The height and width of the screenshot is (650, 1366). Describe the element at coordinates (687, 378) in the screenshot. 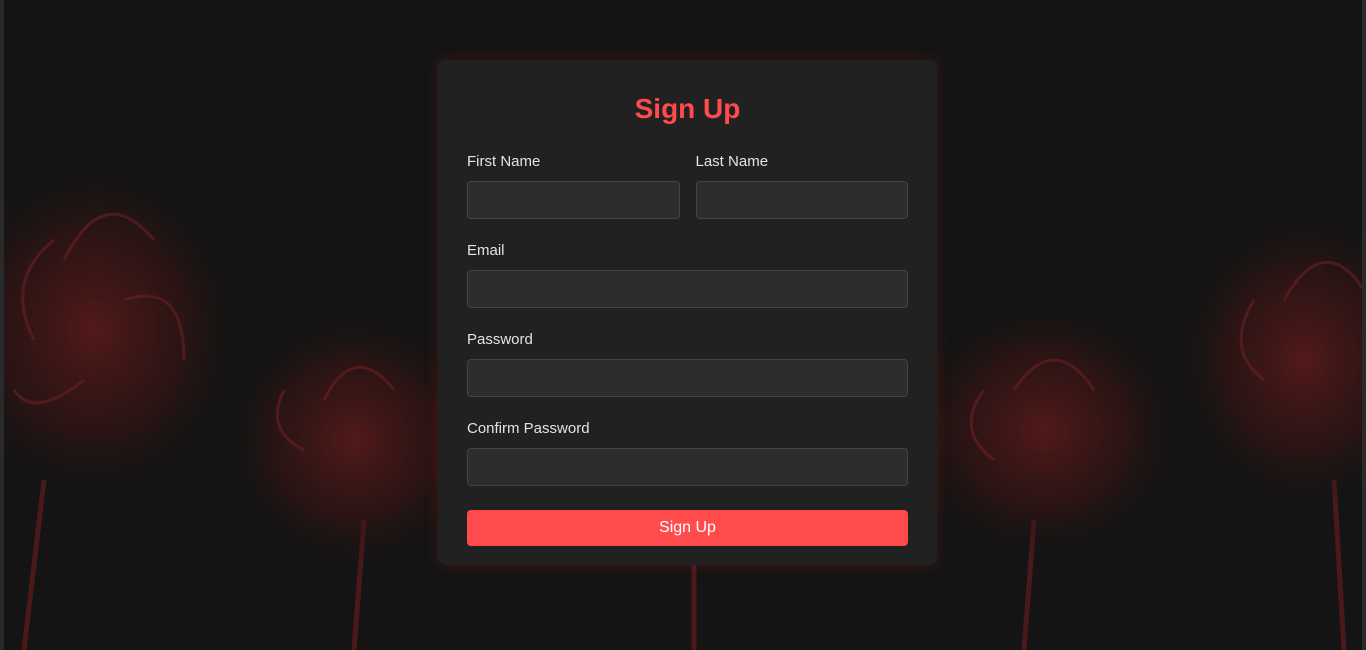

I see `password-input` at that location.